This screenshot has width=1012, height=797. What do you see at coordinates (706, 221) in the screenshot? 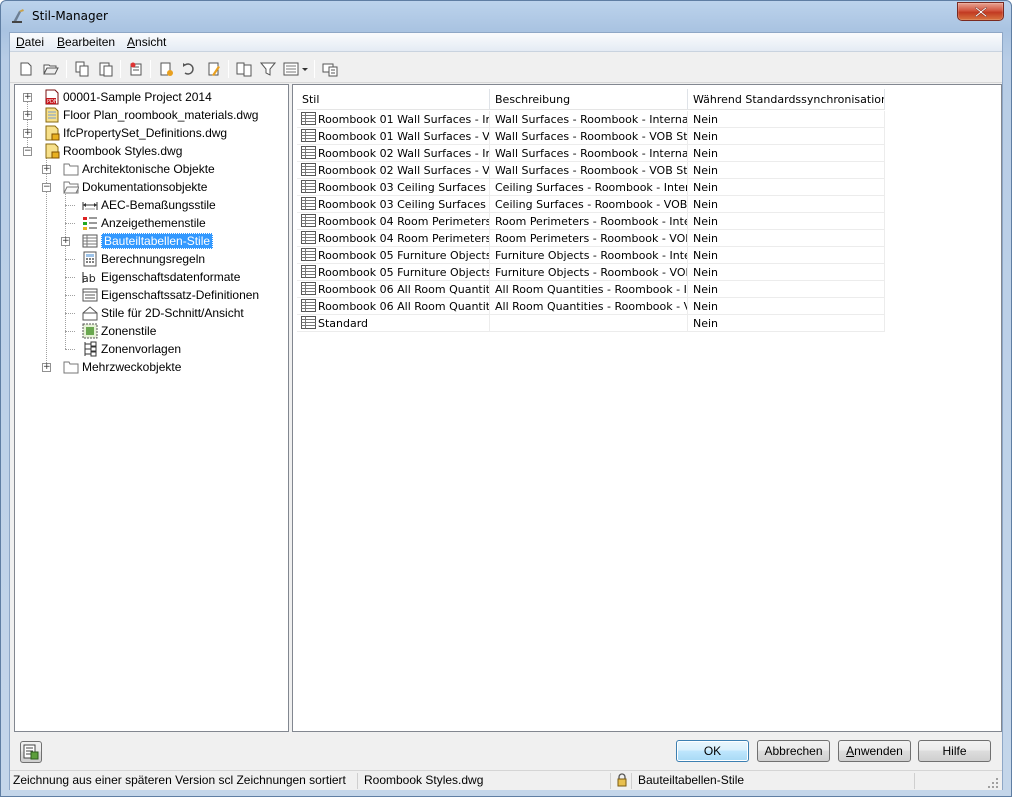
I see `cell-sync: Nein` at bounding box center [706, 221].